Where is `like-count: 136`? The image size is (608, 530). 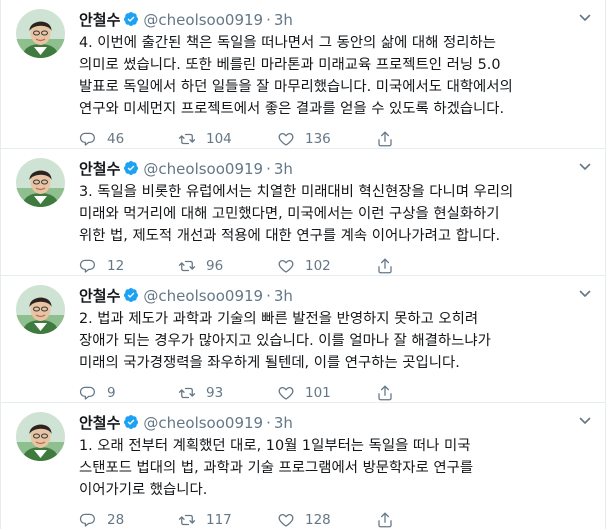
like-count: 136 is located at coordinates (318, 139).